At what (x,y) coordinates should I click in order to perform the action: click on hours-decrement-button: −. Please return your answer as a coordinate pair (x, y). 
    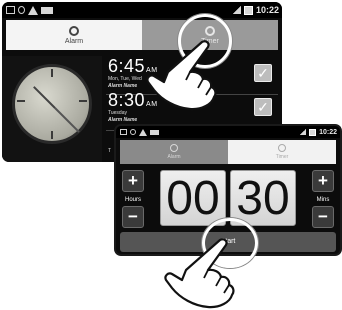
    Looking at the image, I should click on (133, 217).